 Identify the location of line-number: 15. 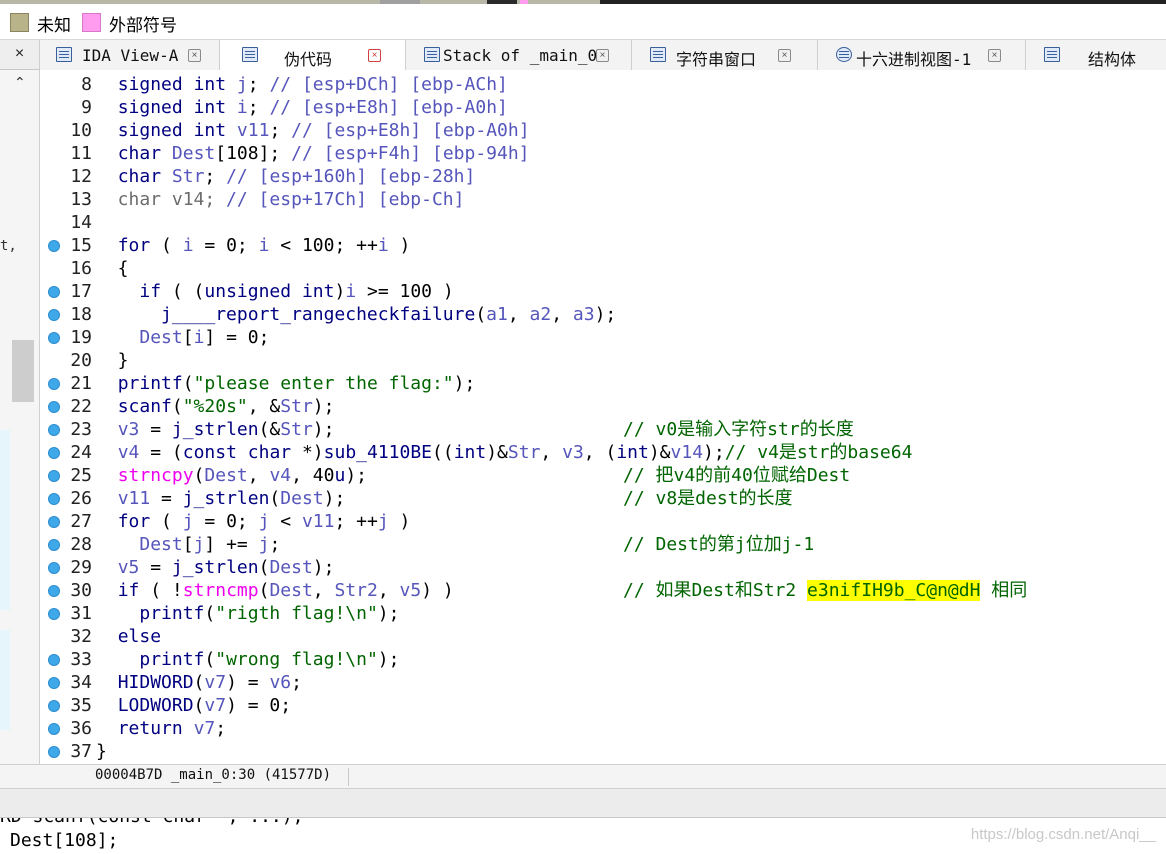
(81, 245).